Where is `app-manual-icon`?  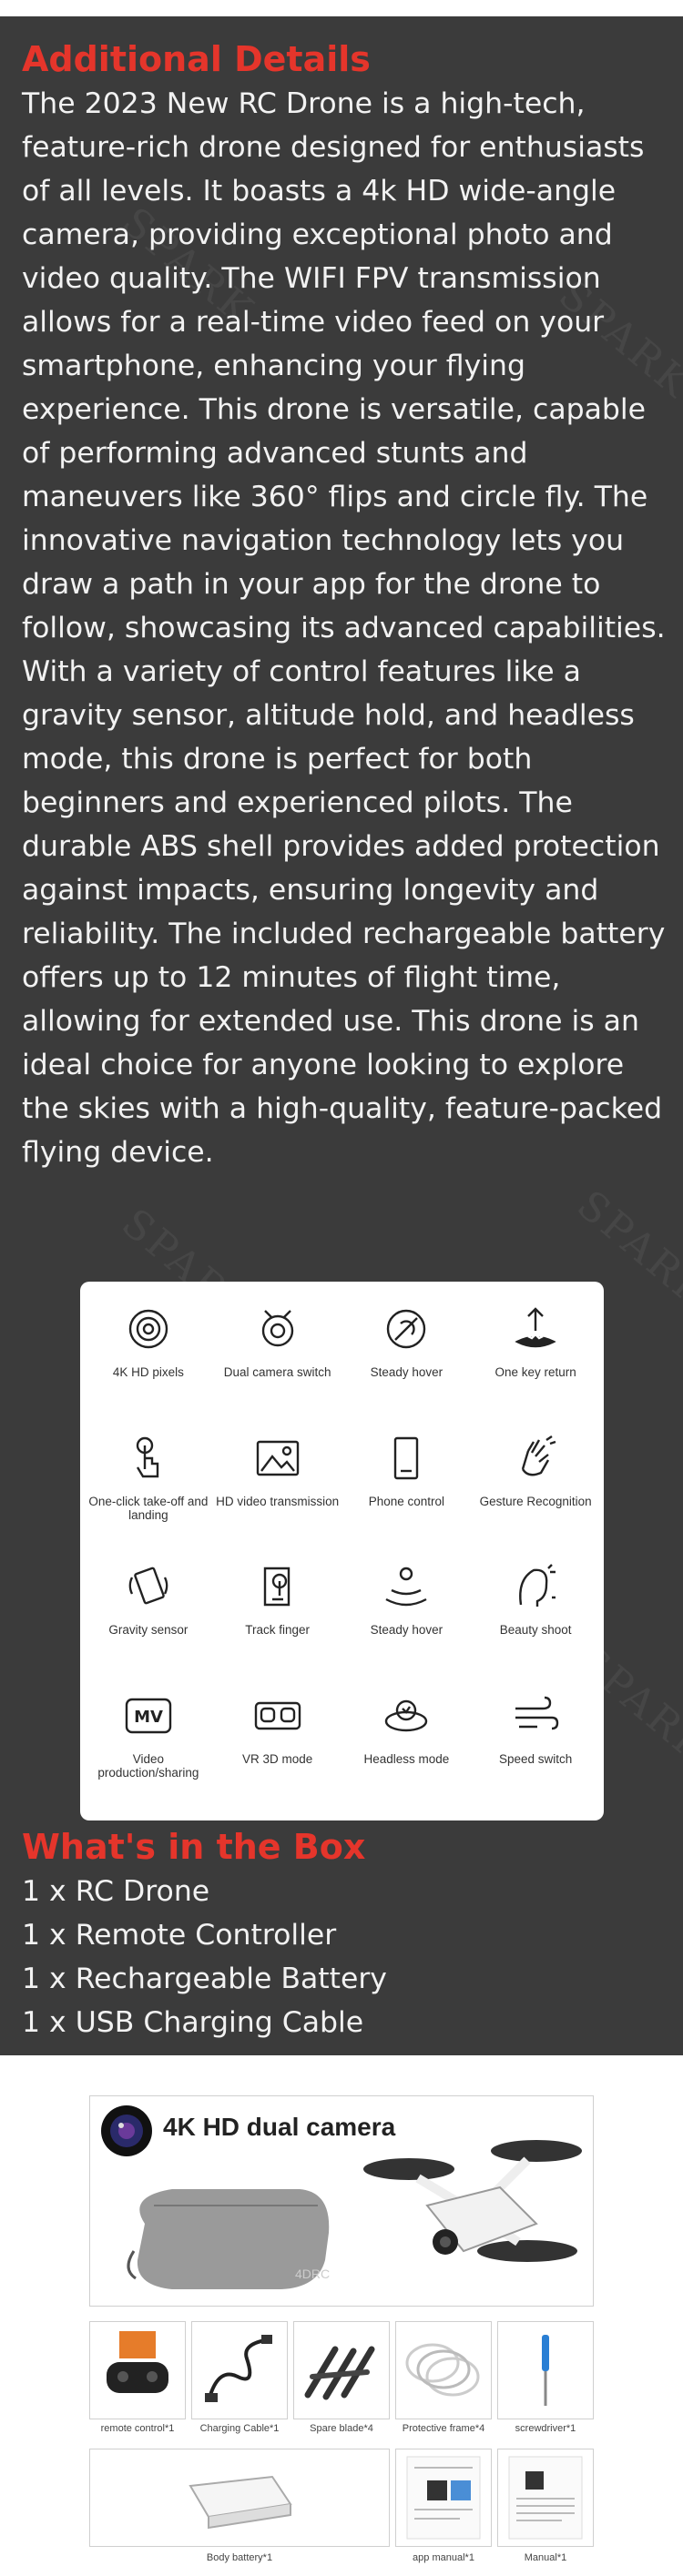
app-manual-icon is located at coordinates (443, 2498).